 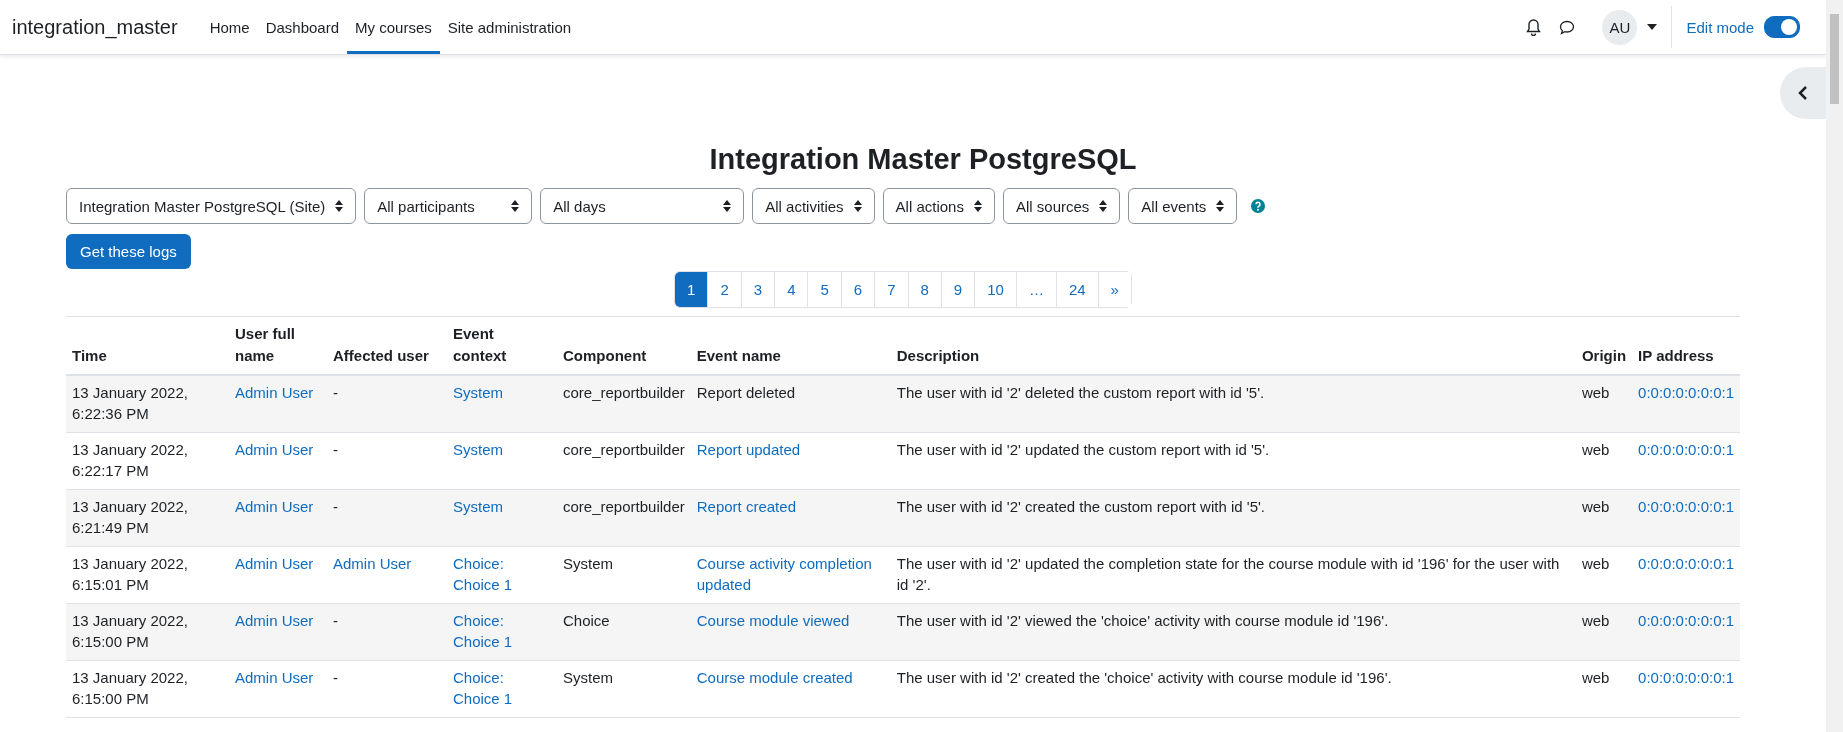 I want to click on column-header: Origin, so click(x=1604, y=345).